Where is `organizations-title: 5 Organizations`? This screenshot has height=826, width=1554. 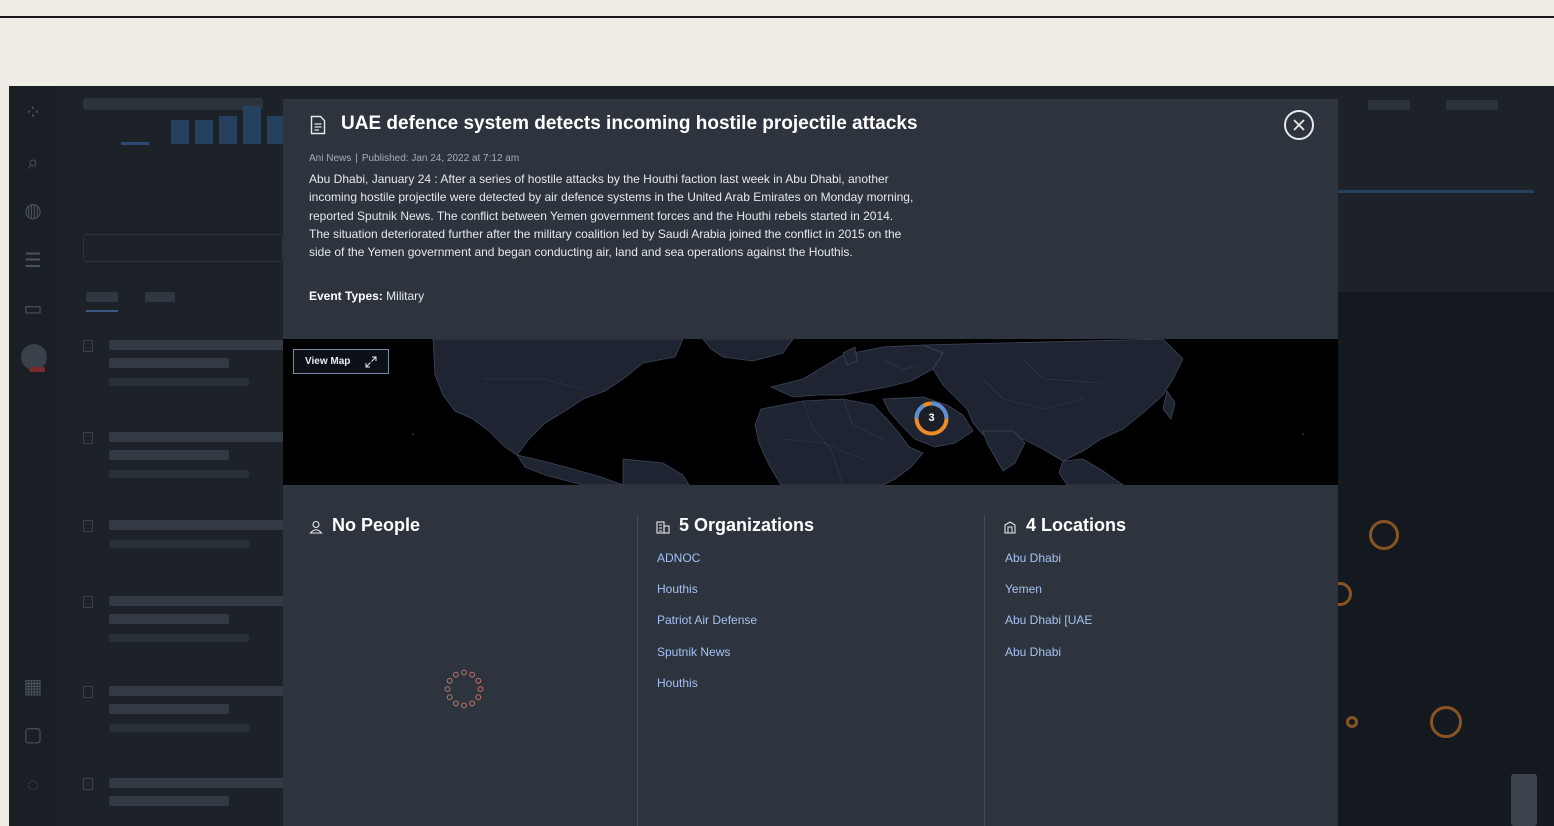
organizations-title: 5 Organizations is located at coordinates (747, 525).